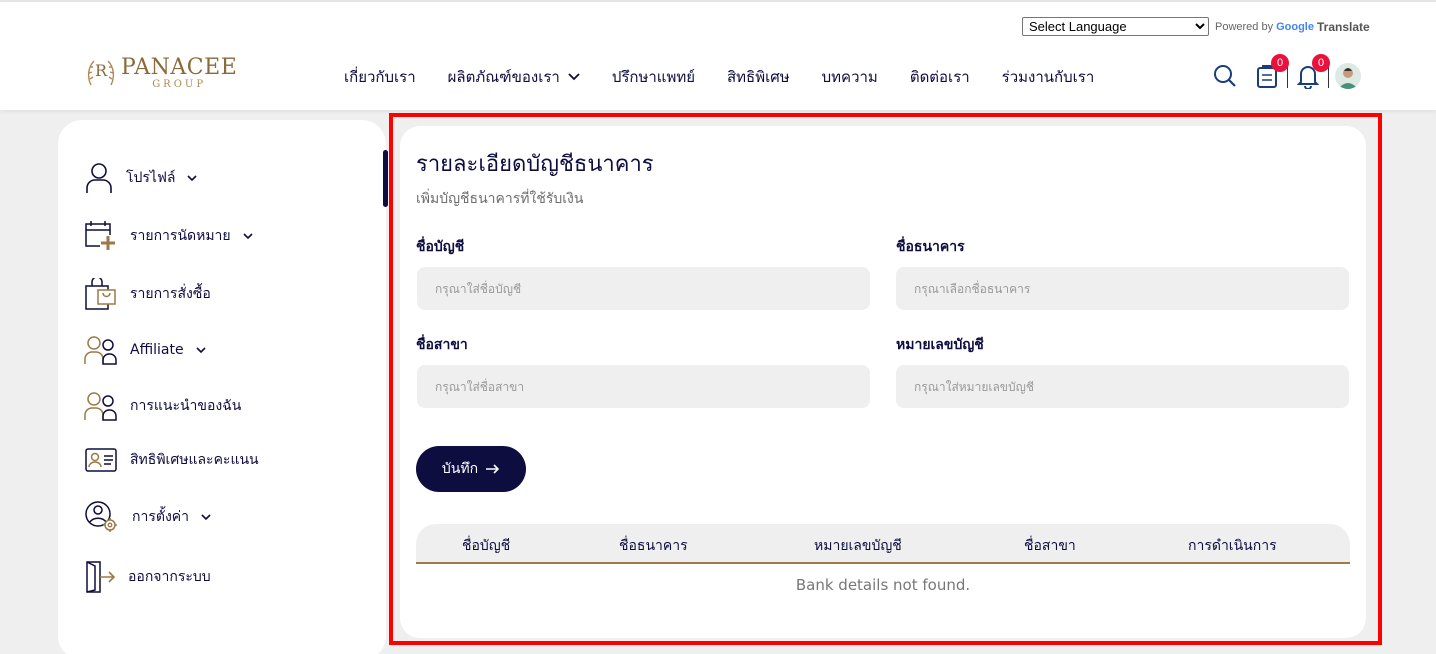  What do you see at coordinates (1348, 76) in the screenshot?
I see `avatar` at bounding box center [1348, 76].